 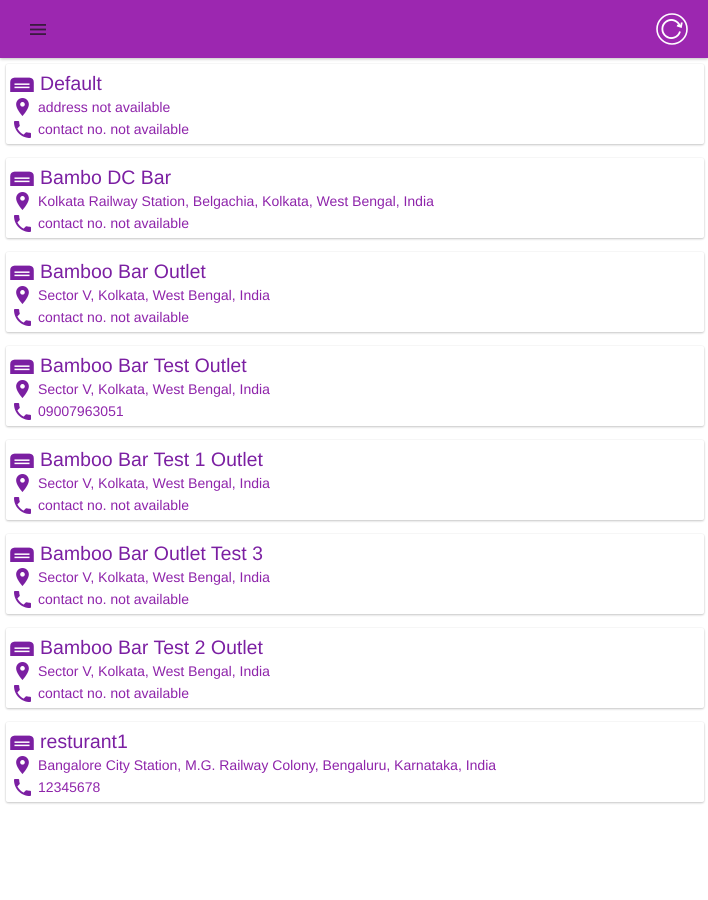 What do you see at coordinates (672, 29) in the screenshot?
I see `refresh-icon` at bounding box center [672, 29].